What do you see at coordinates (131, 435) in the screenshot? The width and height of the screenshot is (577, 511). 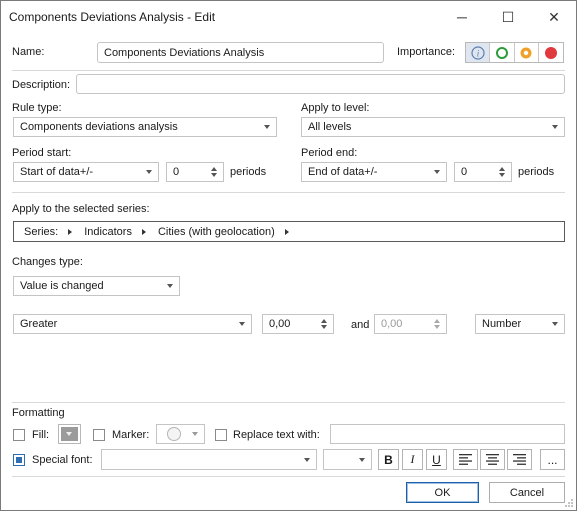 I see `marker-label: Marker:` at bounding box center [131, 435].